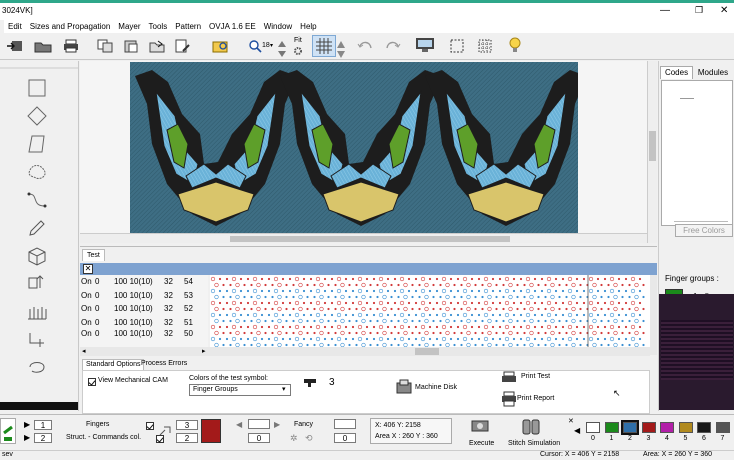  What do you see at coordinates (481, 443) in the screenshot?
I see `execute-label: Execute` at bounding box center [481, 443].